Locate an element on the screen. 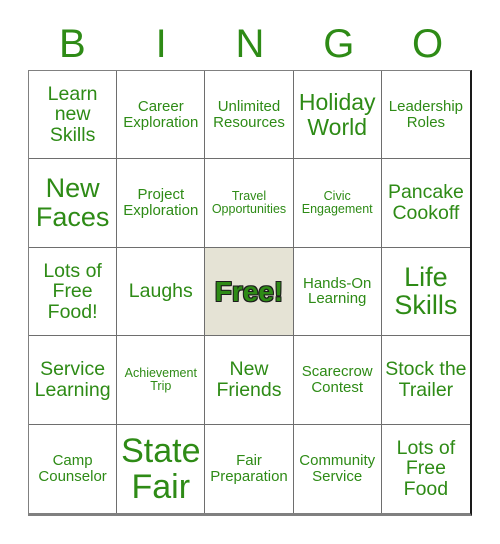  bingo-cell-label: Scarecrow Contest is located at coordinates (337, 379).